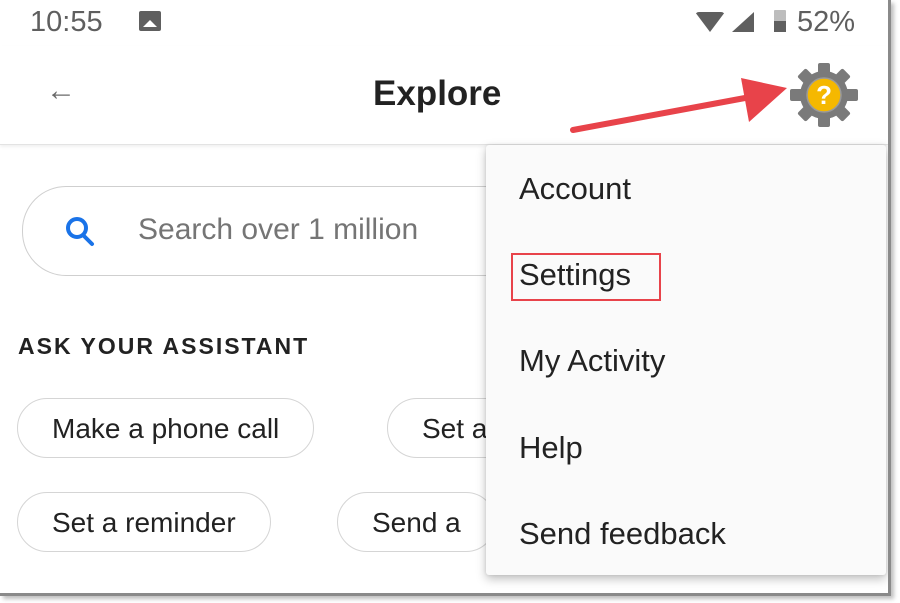 This screenshot has height=603, width=900. Describe the element at coordinates (166, 428) in the screenshot. I see `chip-make-phone-call: Make a phone call` at that location.